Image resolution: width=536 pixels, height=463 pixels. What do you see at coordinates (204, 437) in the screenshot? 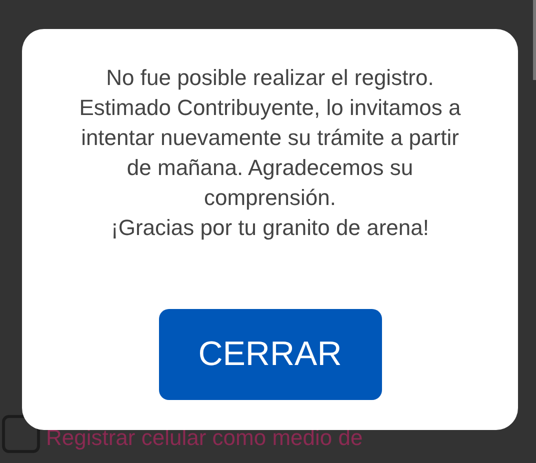
I see `checkbox-label: Registrar celular como medio de` at bounding box center [204, 437].